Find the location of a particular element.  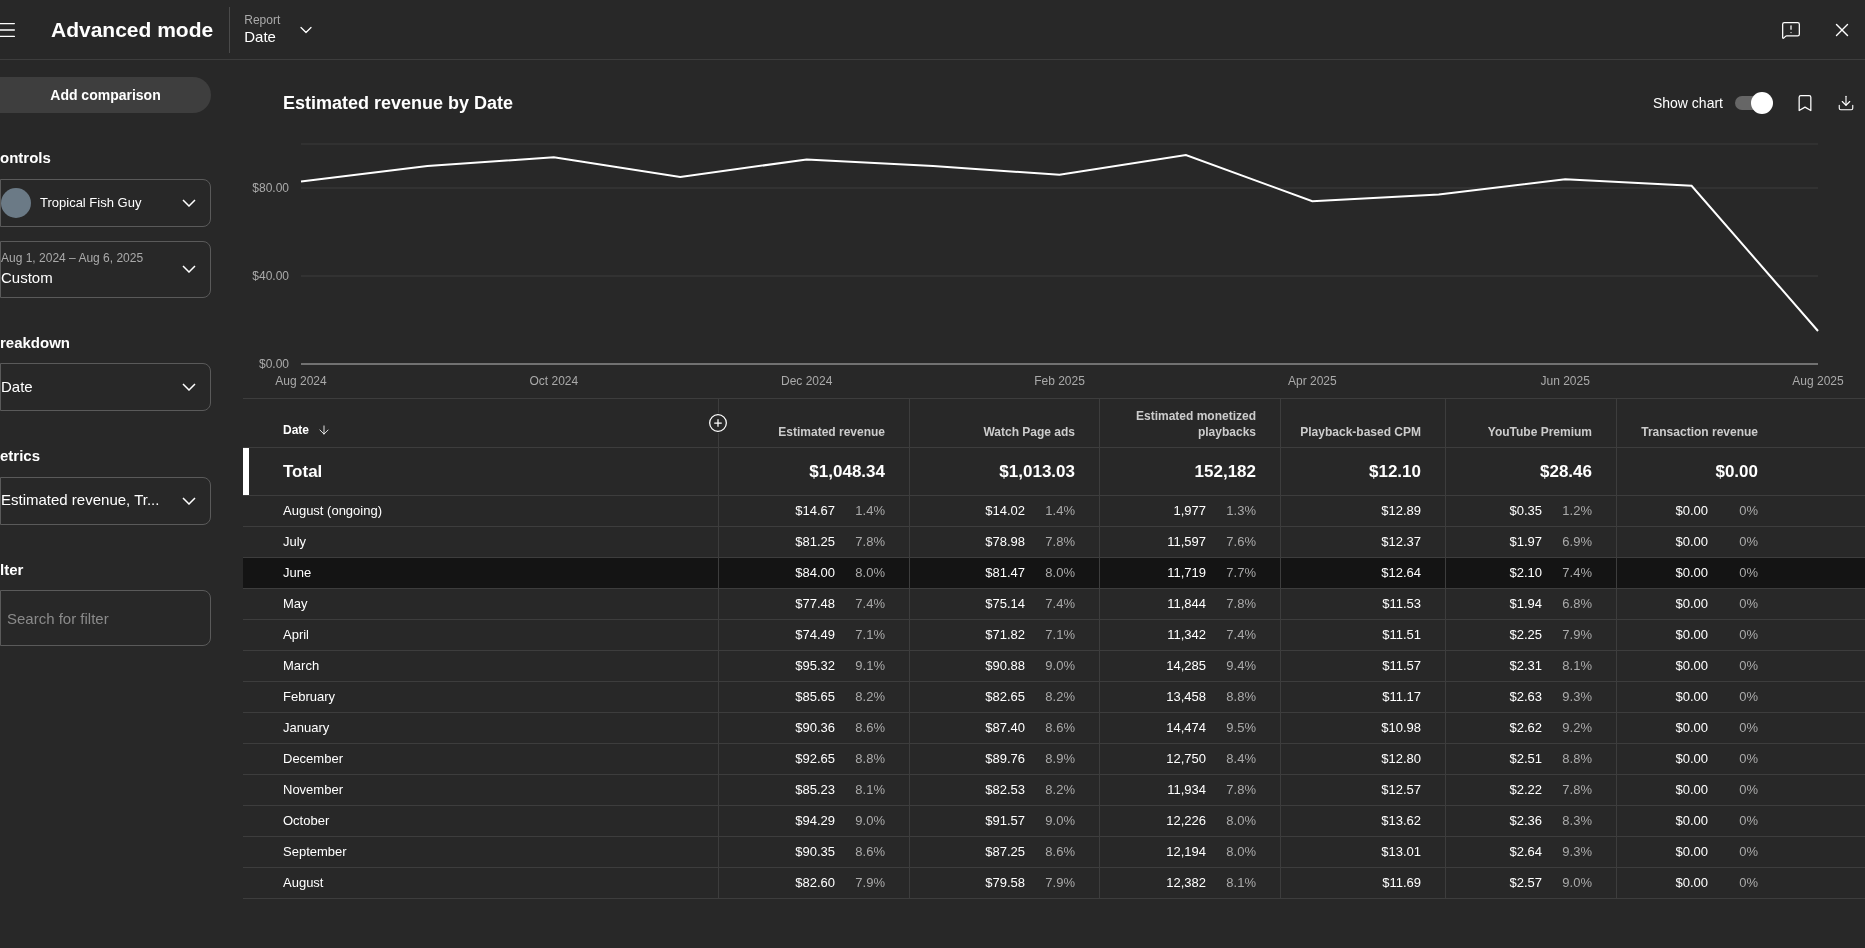

x-axis-label: Jun 2025 is located at coordinates (1565, 381).